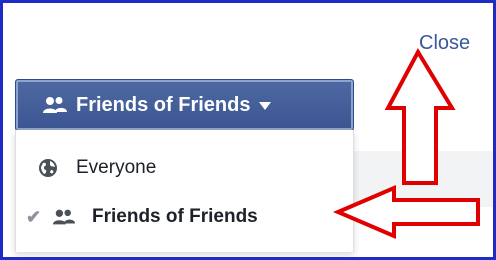 Image resolution: width=496 pixels, height=260 pixels. Describe the element at coordinates (116, 167) in the screenshot. I see `menu-item-label: Everyone` at that location.